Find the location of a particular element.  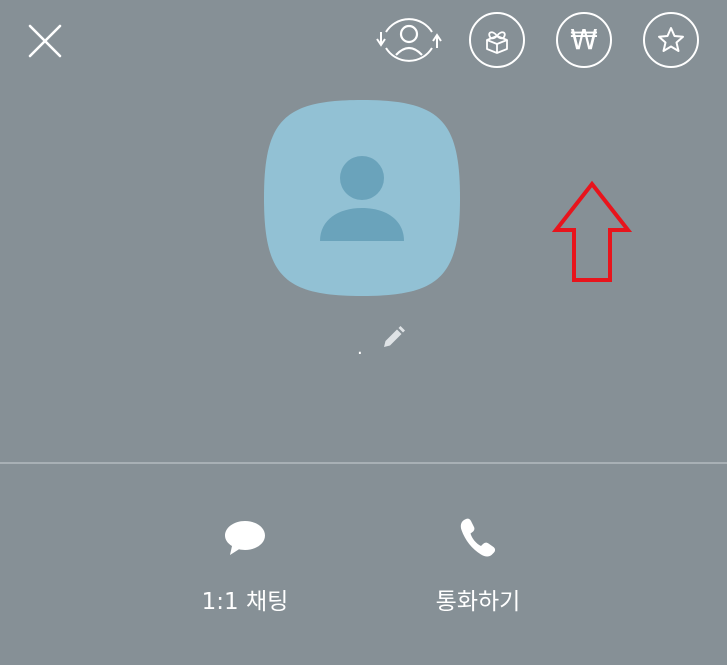

chat-button is located at coordinates (245, 537).